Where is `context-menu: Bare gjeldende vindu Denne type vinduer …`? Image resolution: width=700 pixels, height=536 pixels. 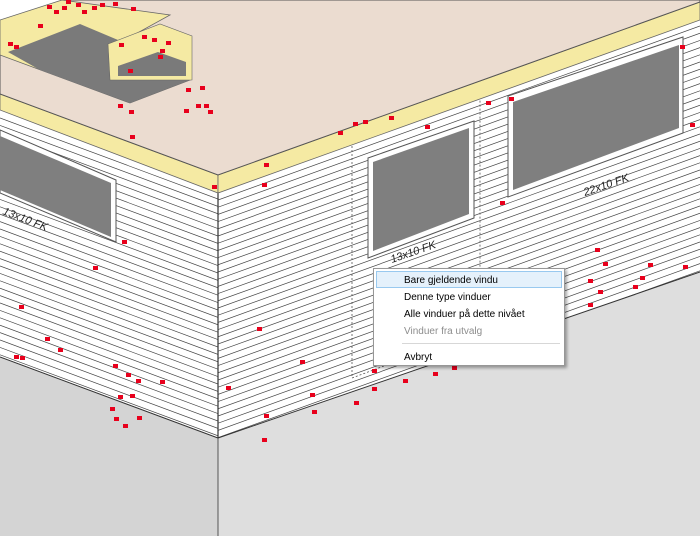 context-menu: Bare gjeldende vindu Denne type vinduer … is located at coordinates (469, 317).